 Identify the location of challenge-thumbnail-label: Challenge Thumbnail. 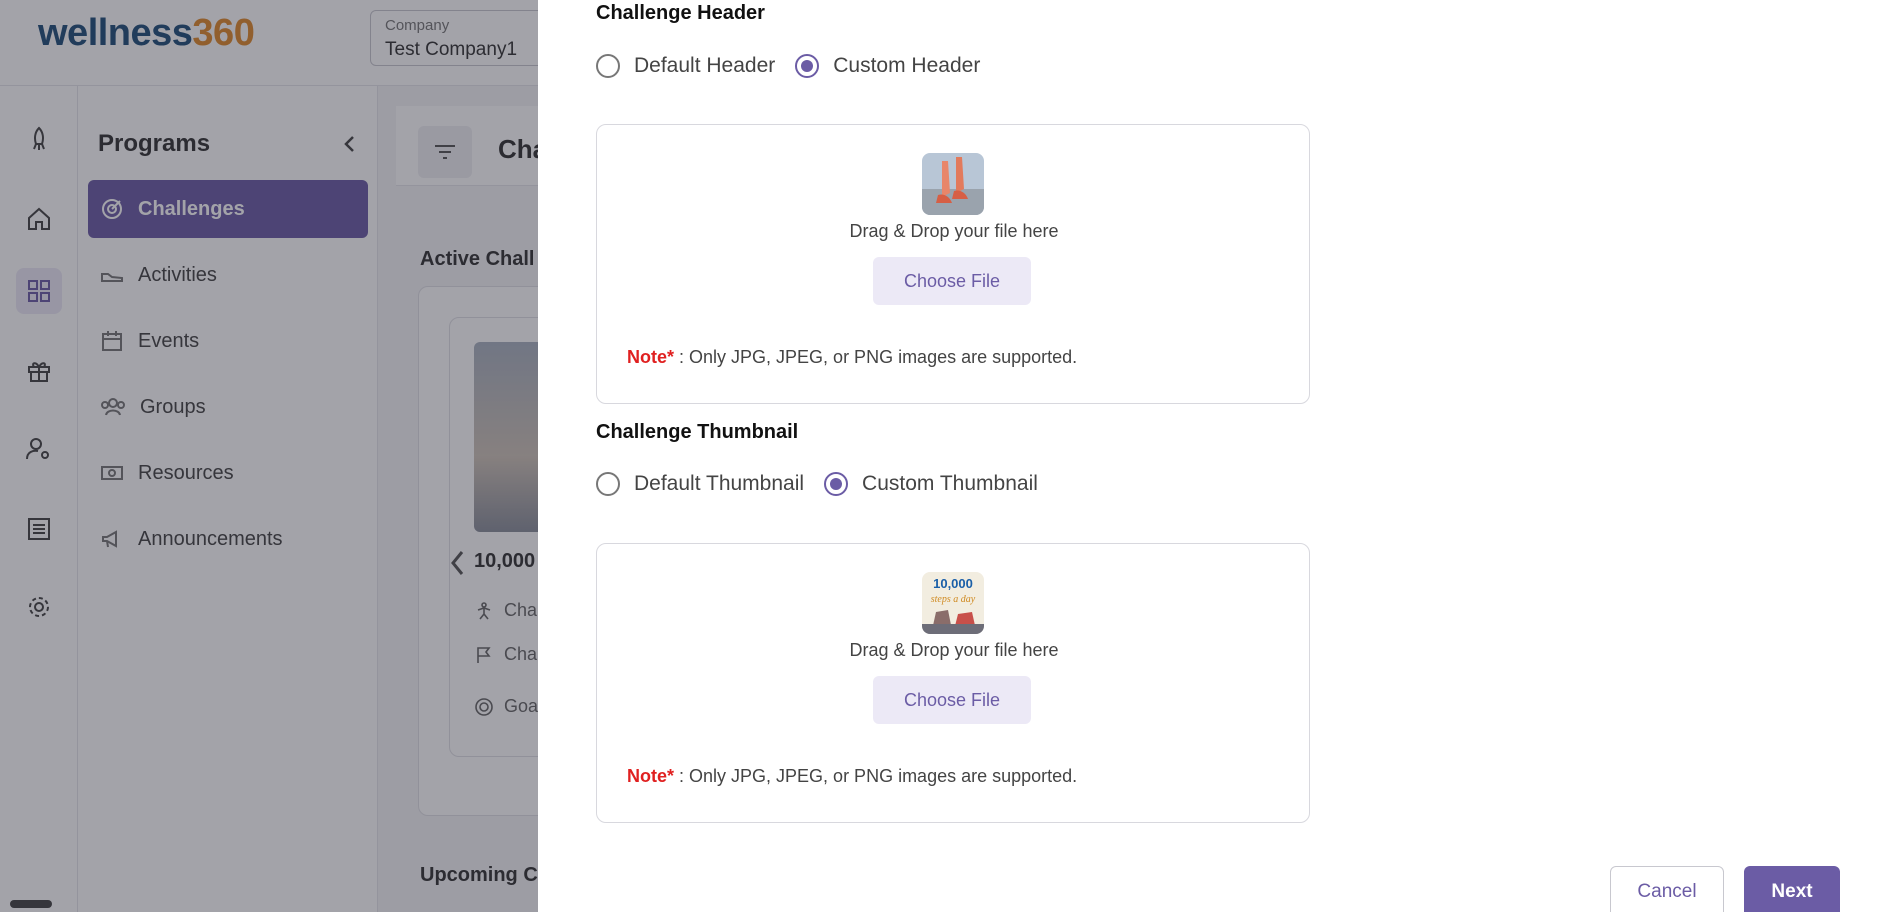
(697, 432).